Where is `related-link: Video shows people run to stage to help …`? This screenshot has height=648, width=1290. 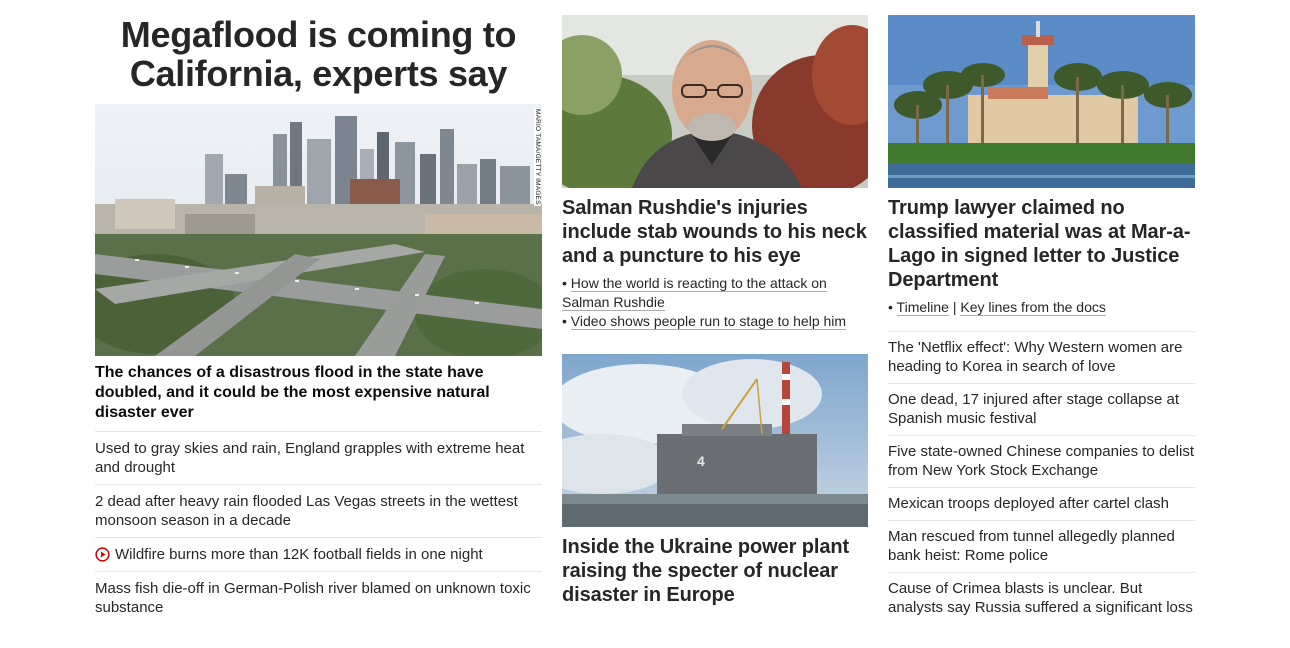
related-link: Video shows people run to stage to help … is located at coordinates (708, 321).